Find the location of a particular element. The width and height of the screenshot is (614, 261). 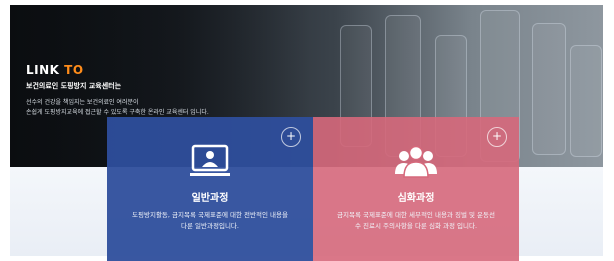

user-group-icon is located at coordinates (416, 161).